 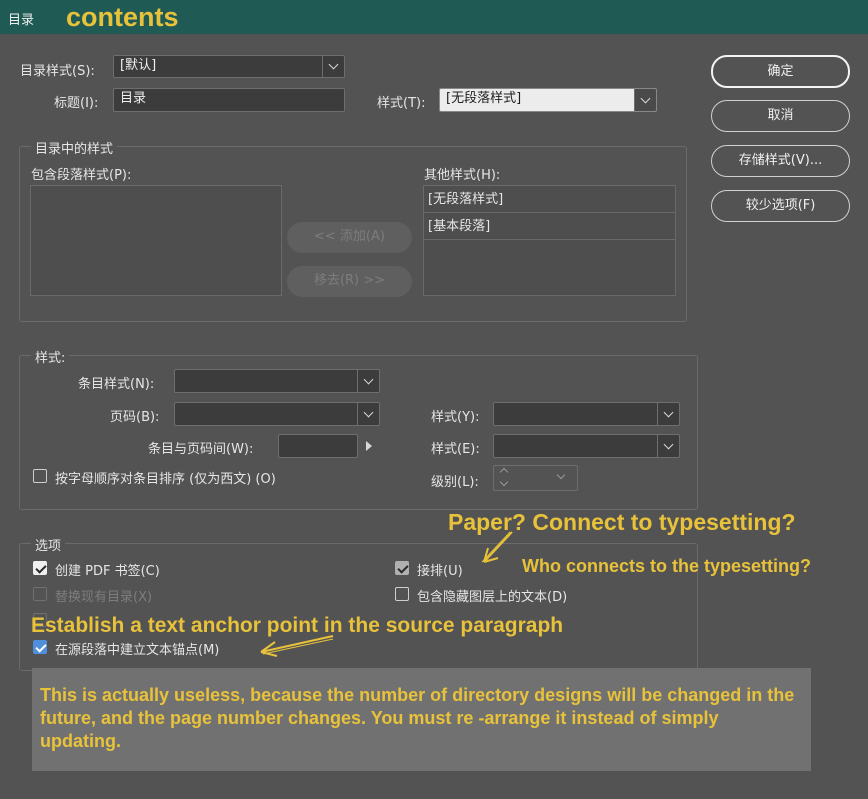 What do you see at coordinates (549, 199) in the screenshot?
I see `list-item: [无段落样式]` at bounding box center [549, 199].